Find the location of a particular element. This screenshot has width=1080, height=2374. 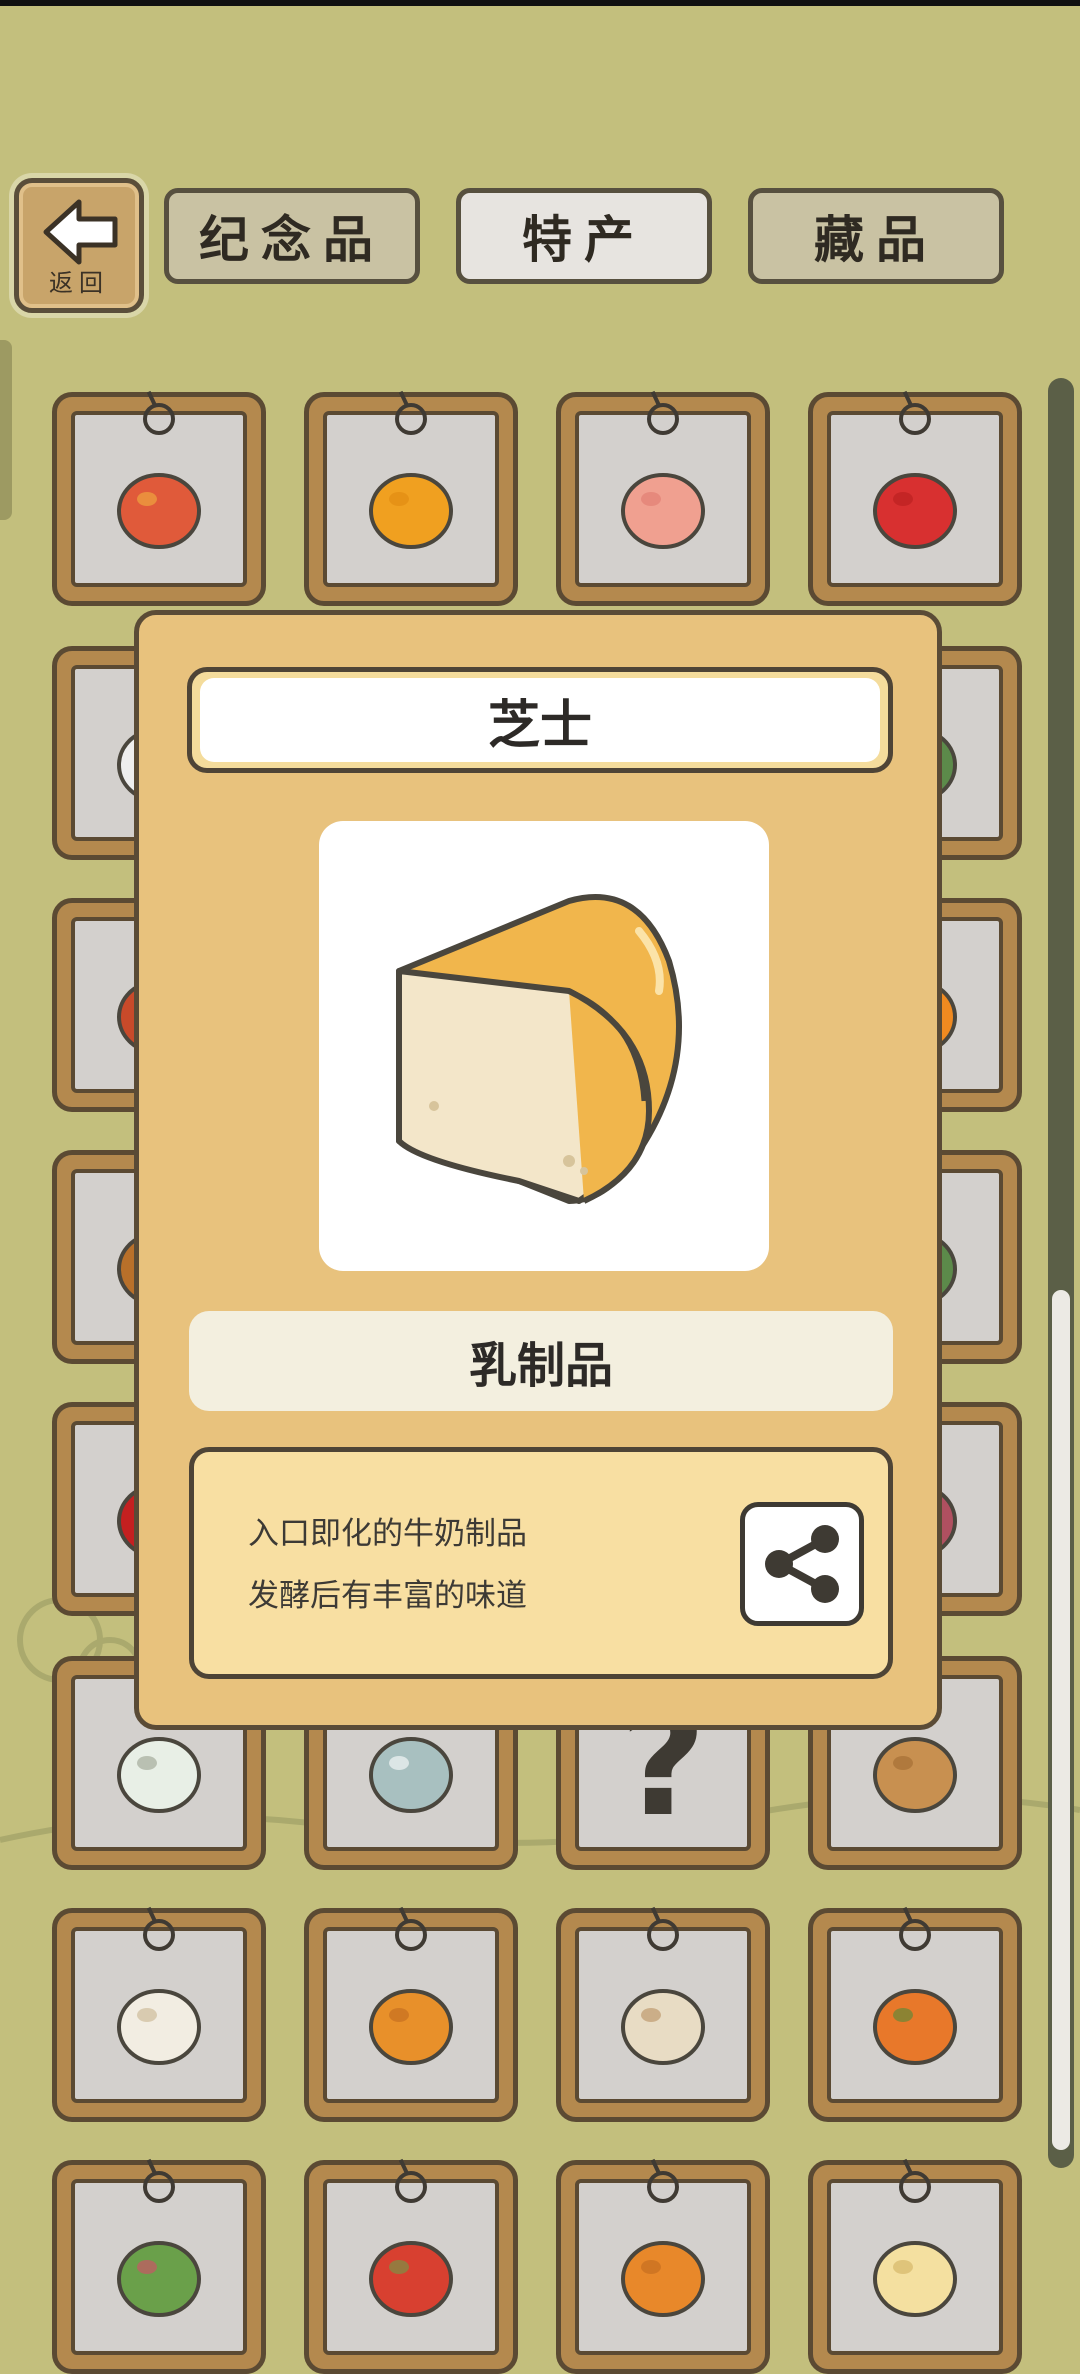

carrot-icon is located at coordinates (915, 2025).